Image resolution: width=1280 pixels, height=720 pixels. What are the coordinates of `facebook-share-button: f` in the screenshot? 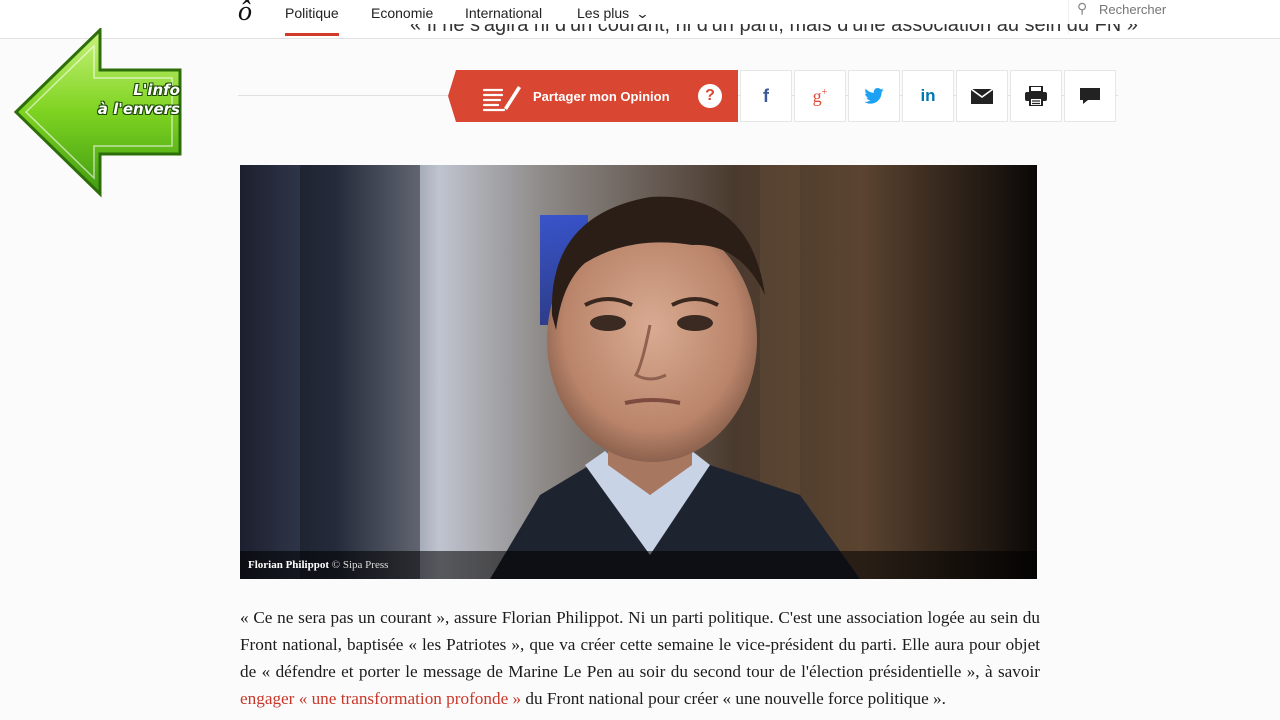 It's located at (766, 96).